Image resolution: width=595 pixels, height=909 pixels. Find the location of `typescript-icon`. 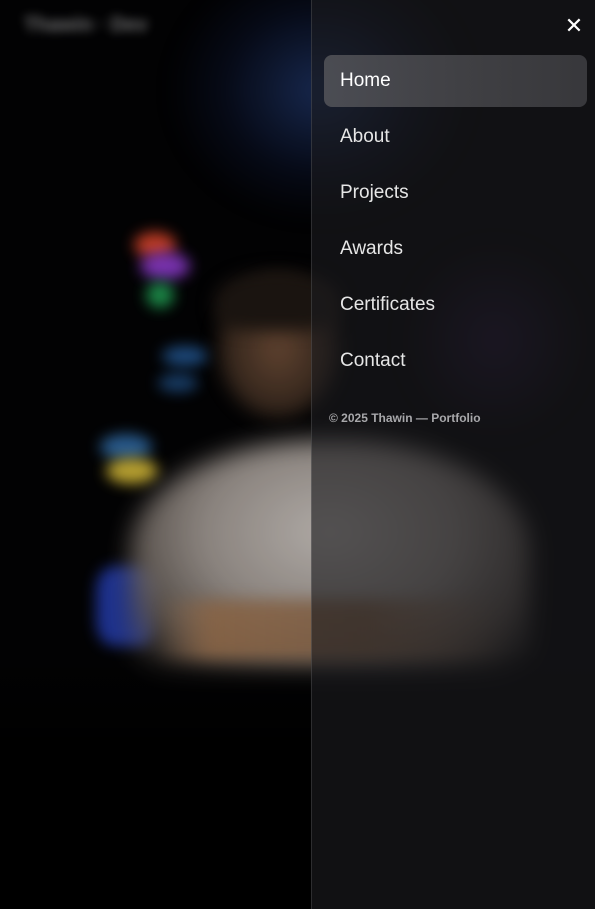

typescript-icon is located at coordinates (185, 356).